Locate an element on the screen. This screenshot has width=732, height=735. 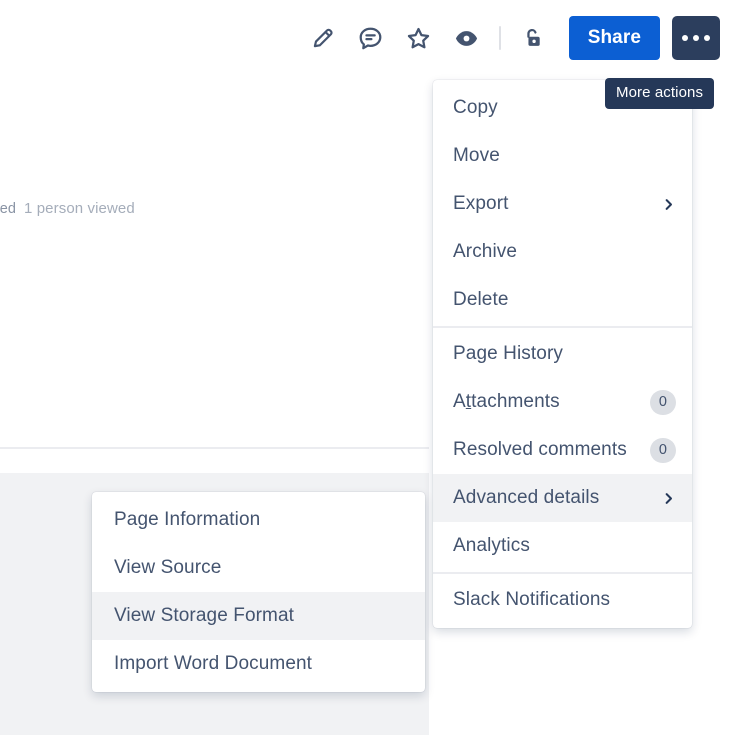
menu-item-label: Import Word Document is located at coordinates (213, 663).